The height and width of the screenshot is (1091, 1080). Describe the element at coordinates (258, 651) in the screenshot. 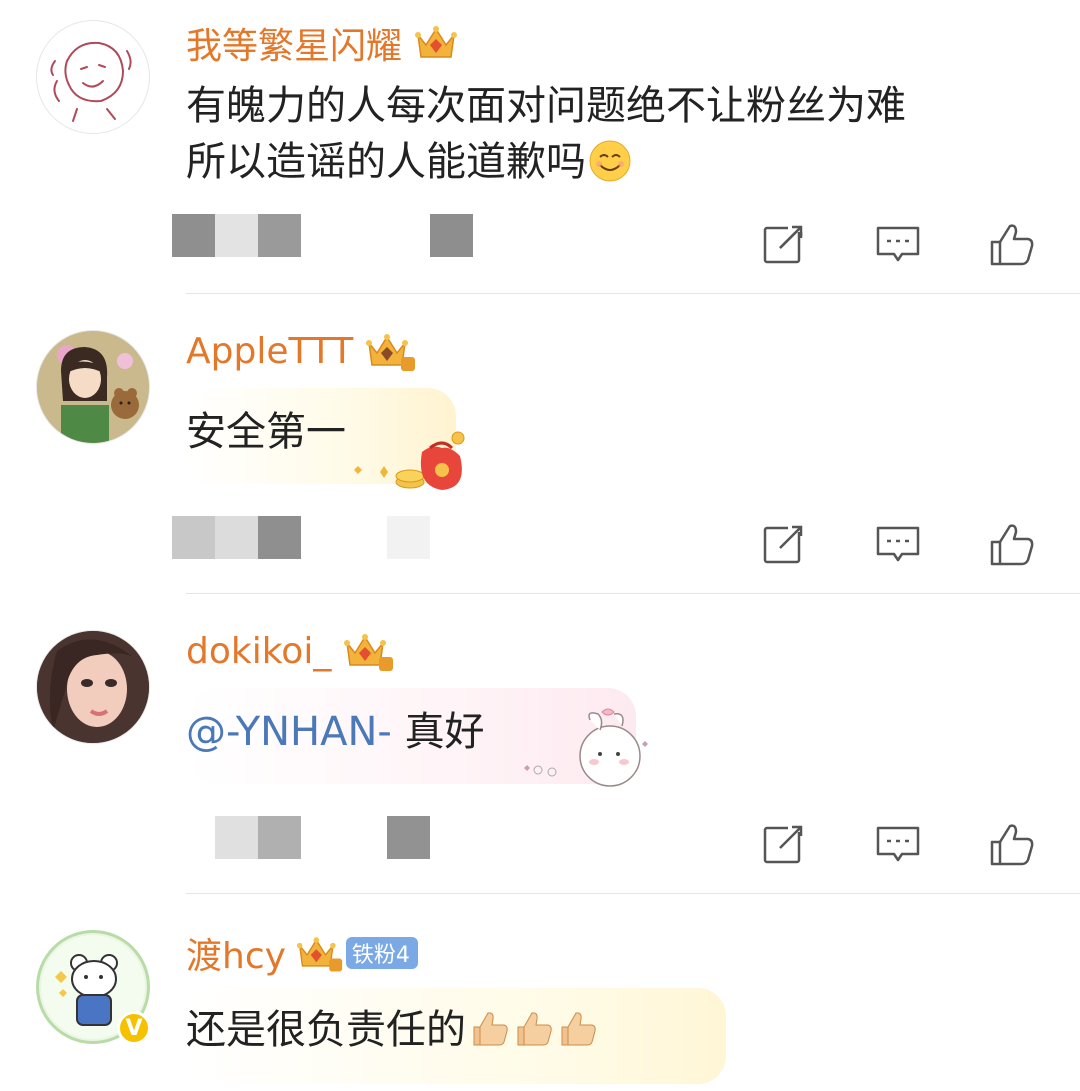

I see `username-label: dokikoi_` at that location.